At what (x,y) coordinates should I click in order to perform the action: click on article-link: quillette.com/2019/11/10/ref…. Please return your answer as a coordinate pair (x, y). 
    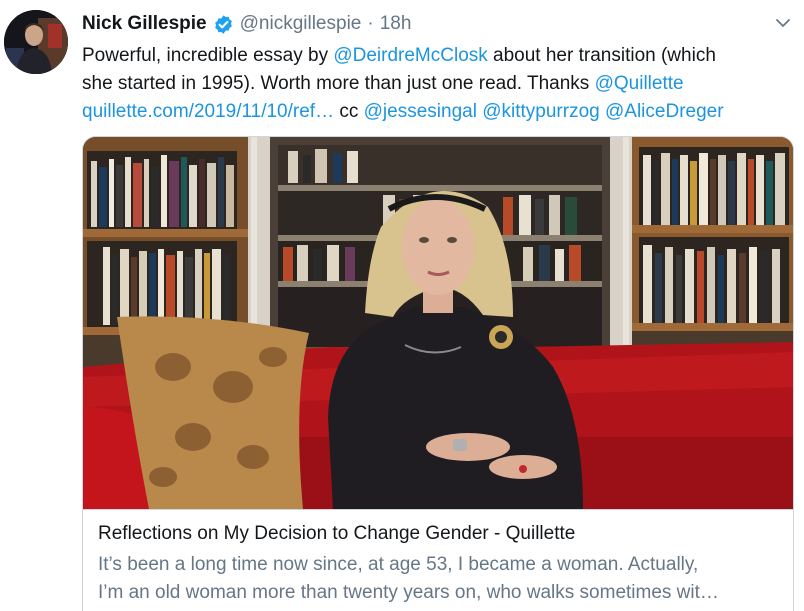
    Looking at the image, I should click on (208, 111).